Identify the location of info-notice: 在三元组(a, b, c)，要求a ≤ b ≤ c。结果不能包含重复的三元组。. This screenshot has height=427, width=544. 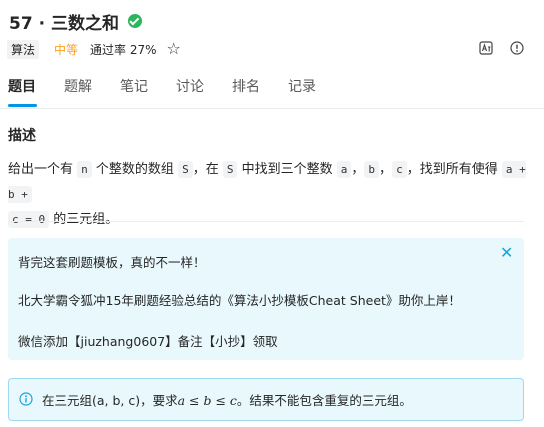
(266, 399).